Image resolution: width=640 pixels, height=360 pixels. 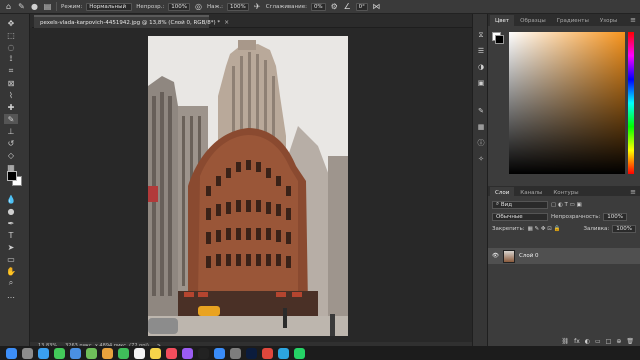 What do you see at coordinates (251, 353) in the screenshot?
I see `photoshop-app-icon` at bounding box center [251, 353].